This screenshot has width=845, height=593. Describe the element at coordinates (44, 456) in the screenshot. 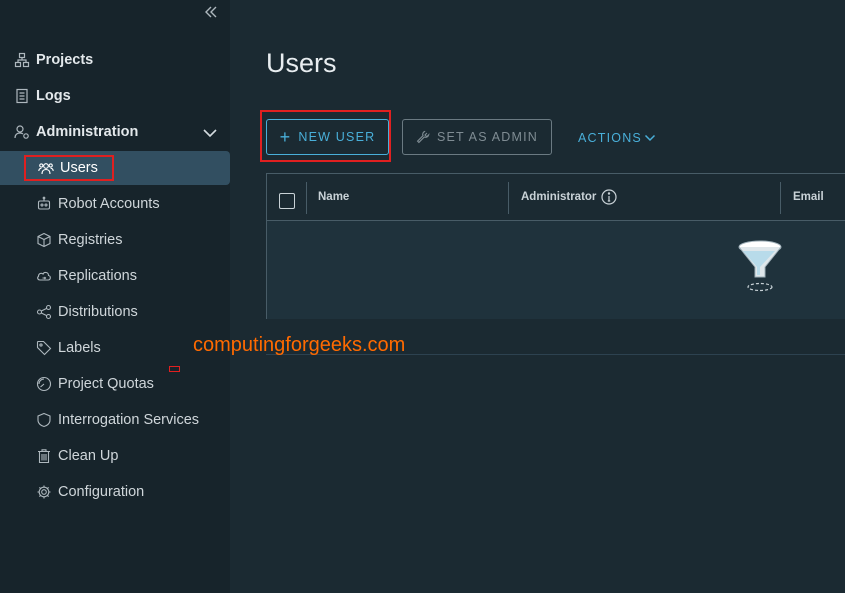

I see `trash-icon` at that location.